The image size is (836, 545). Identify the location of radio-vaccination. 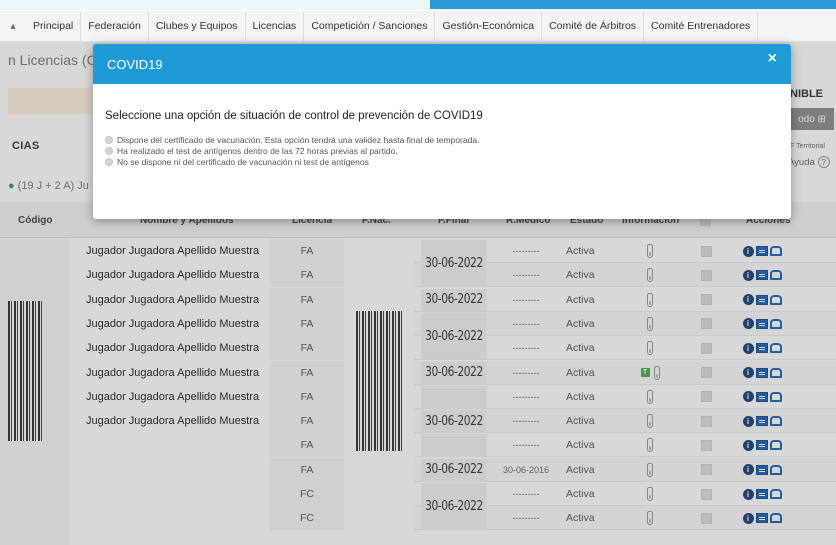
(109, 139).